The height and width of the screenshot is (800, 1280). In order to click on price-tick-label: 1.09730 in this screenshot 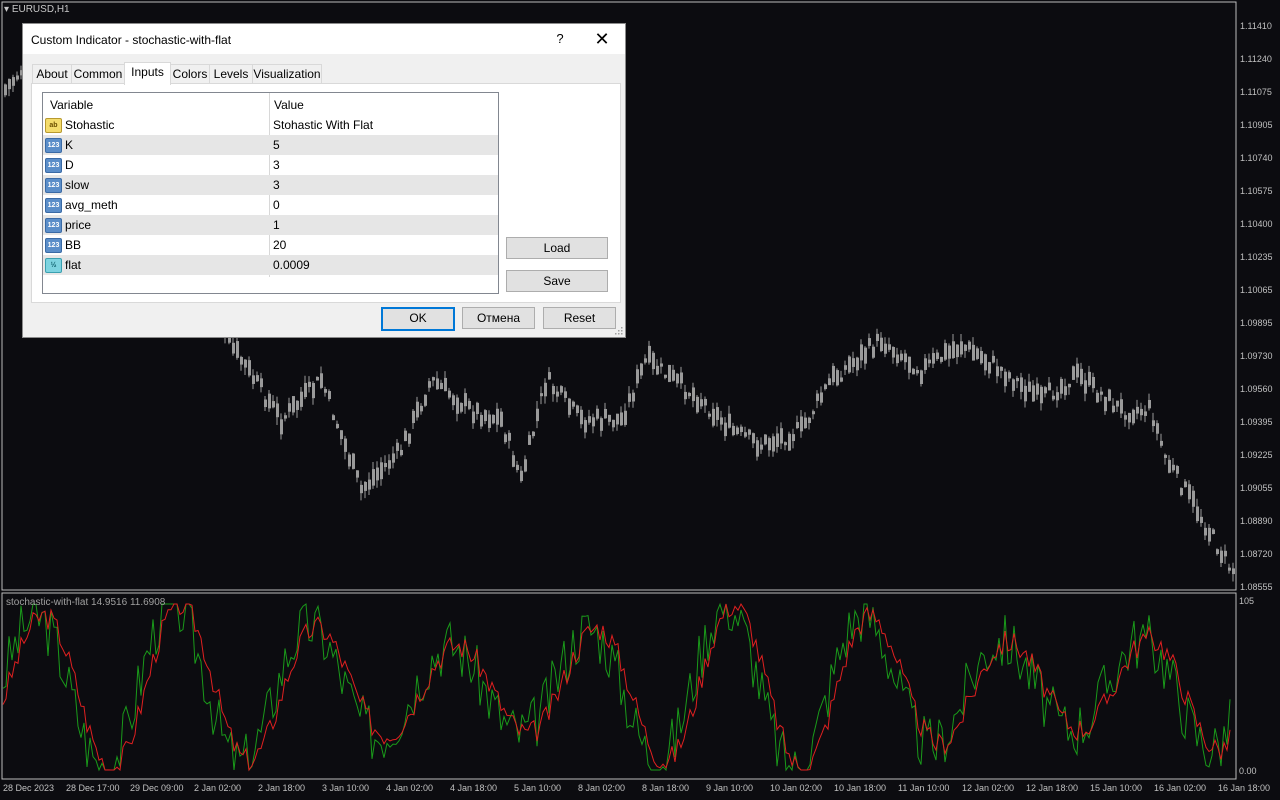, I will do `click(1256, 356)`.